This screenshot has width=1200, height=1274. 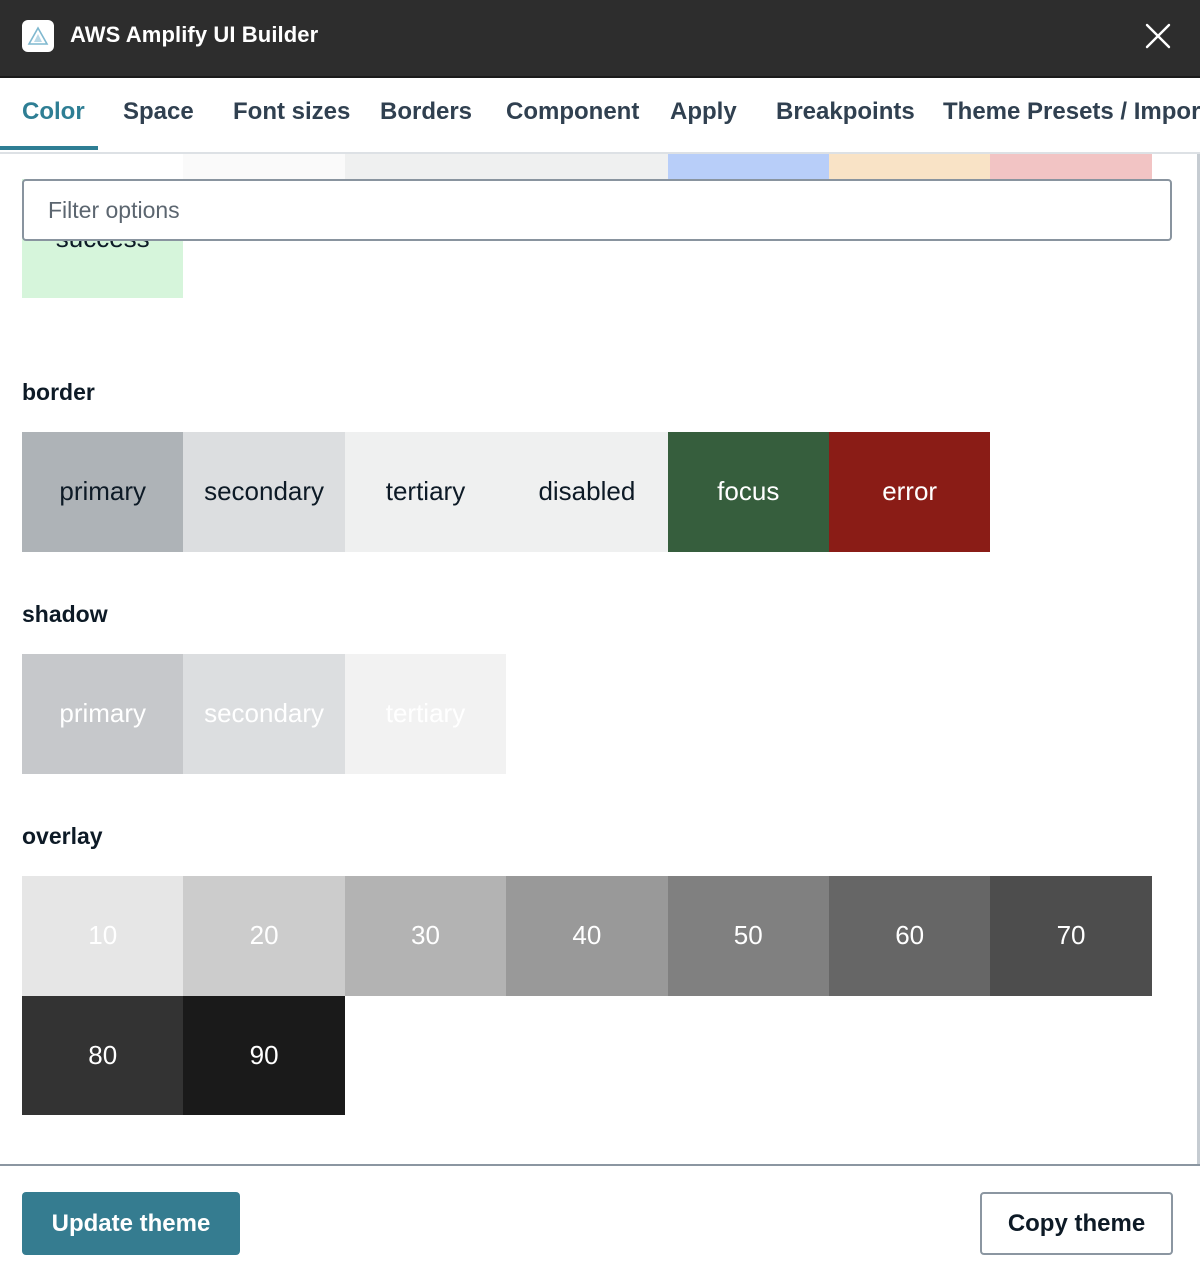 I want to click on title-bar: AWS Amplify UI Builder, so click(x=600, y=39).